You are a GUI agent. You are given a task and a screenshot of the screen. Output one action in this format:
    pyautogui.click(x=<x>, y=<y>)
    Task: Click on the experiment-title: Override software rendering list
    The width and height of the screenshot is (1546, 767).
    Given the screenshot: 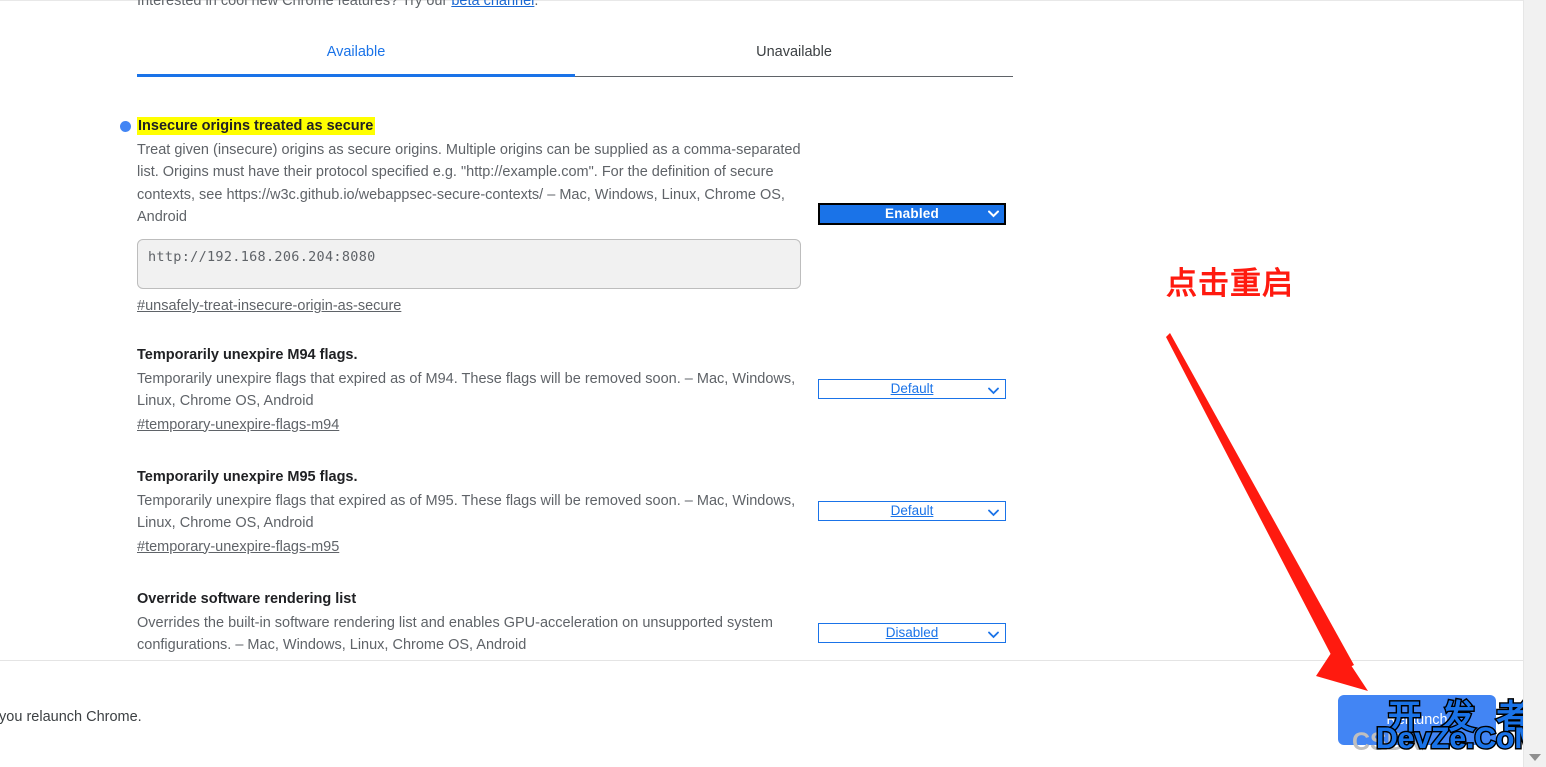 What is the action you would take?
    pyautogui.click(x=471, y=599)
    